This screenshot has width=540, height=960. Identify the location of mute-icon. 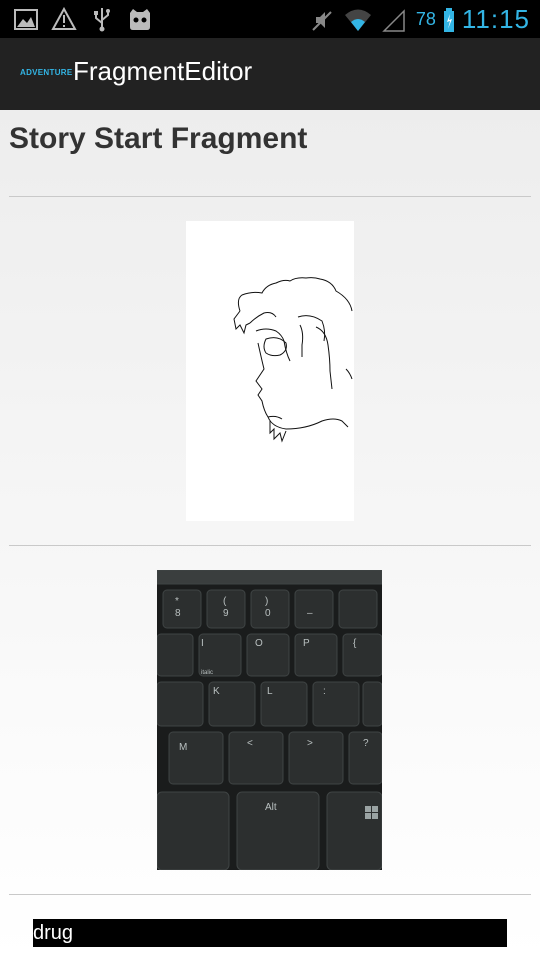
(322, 20).